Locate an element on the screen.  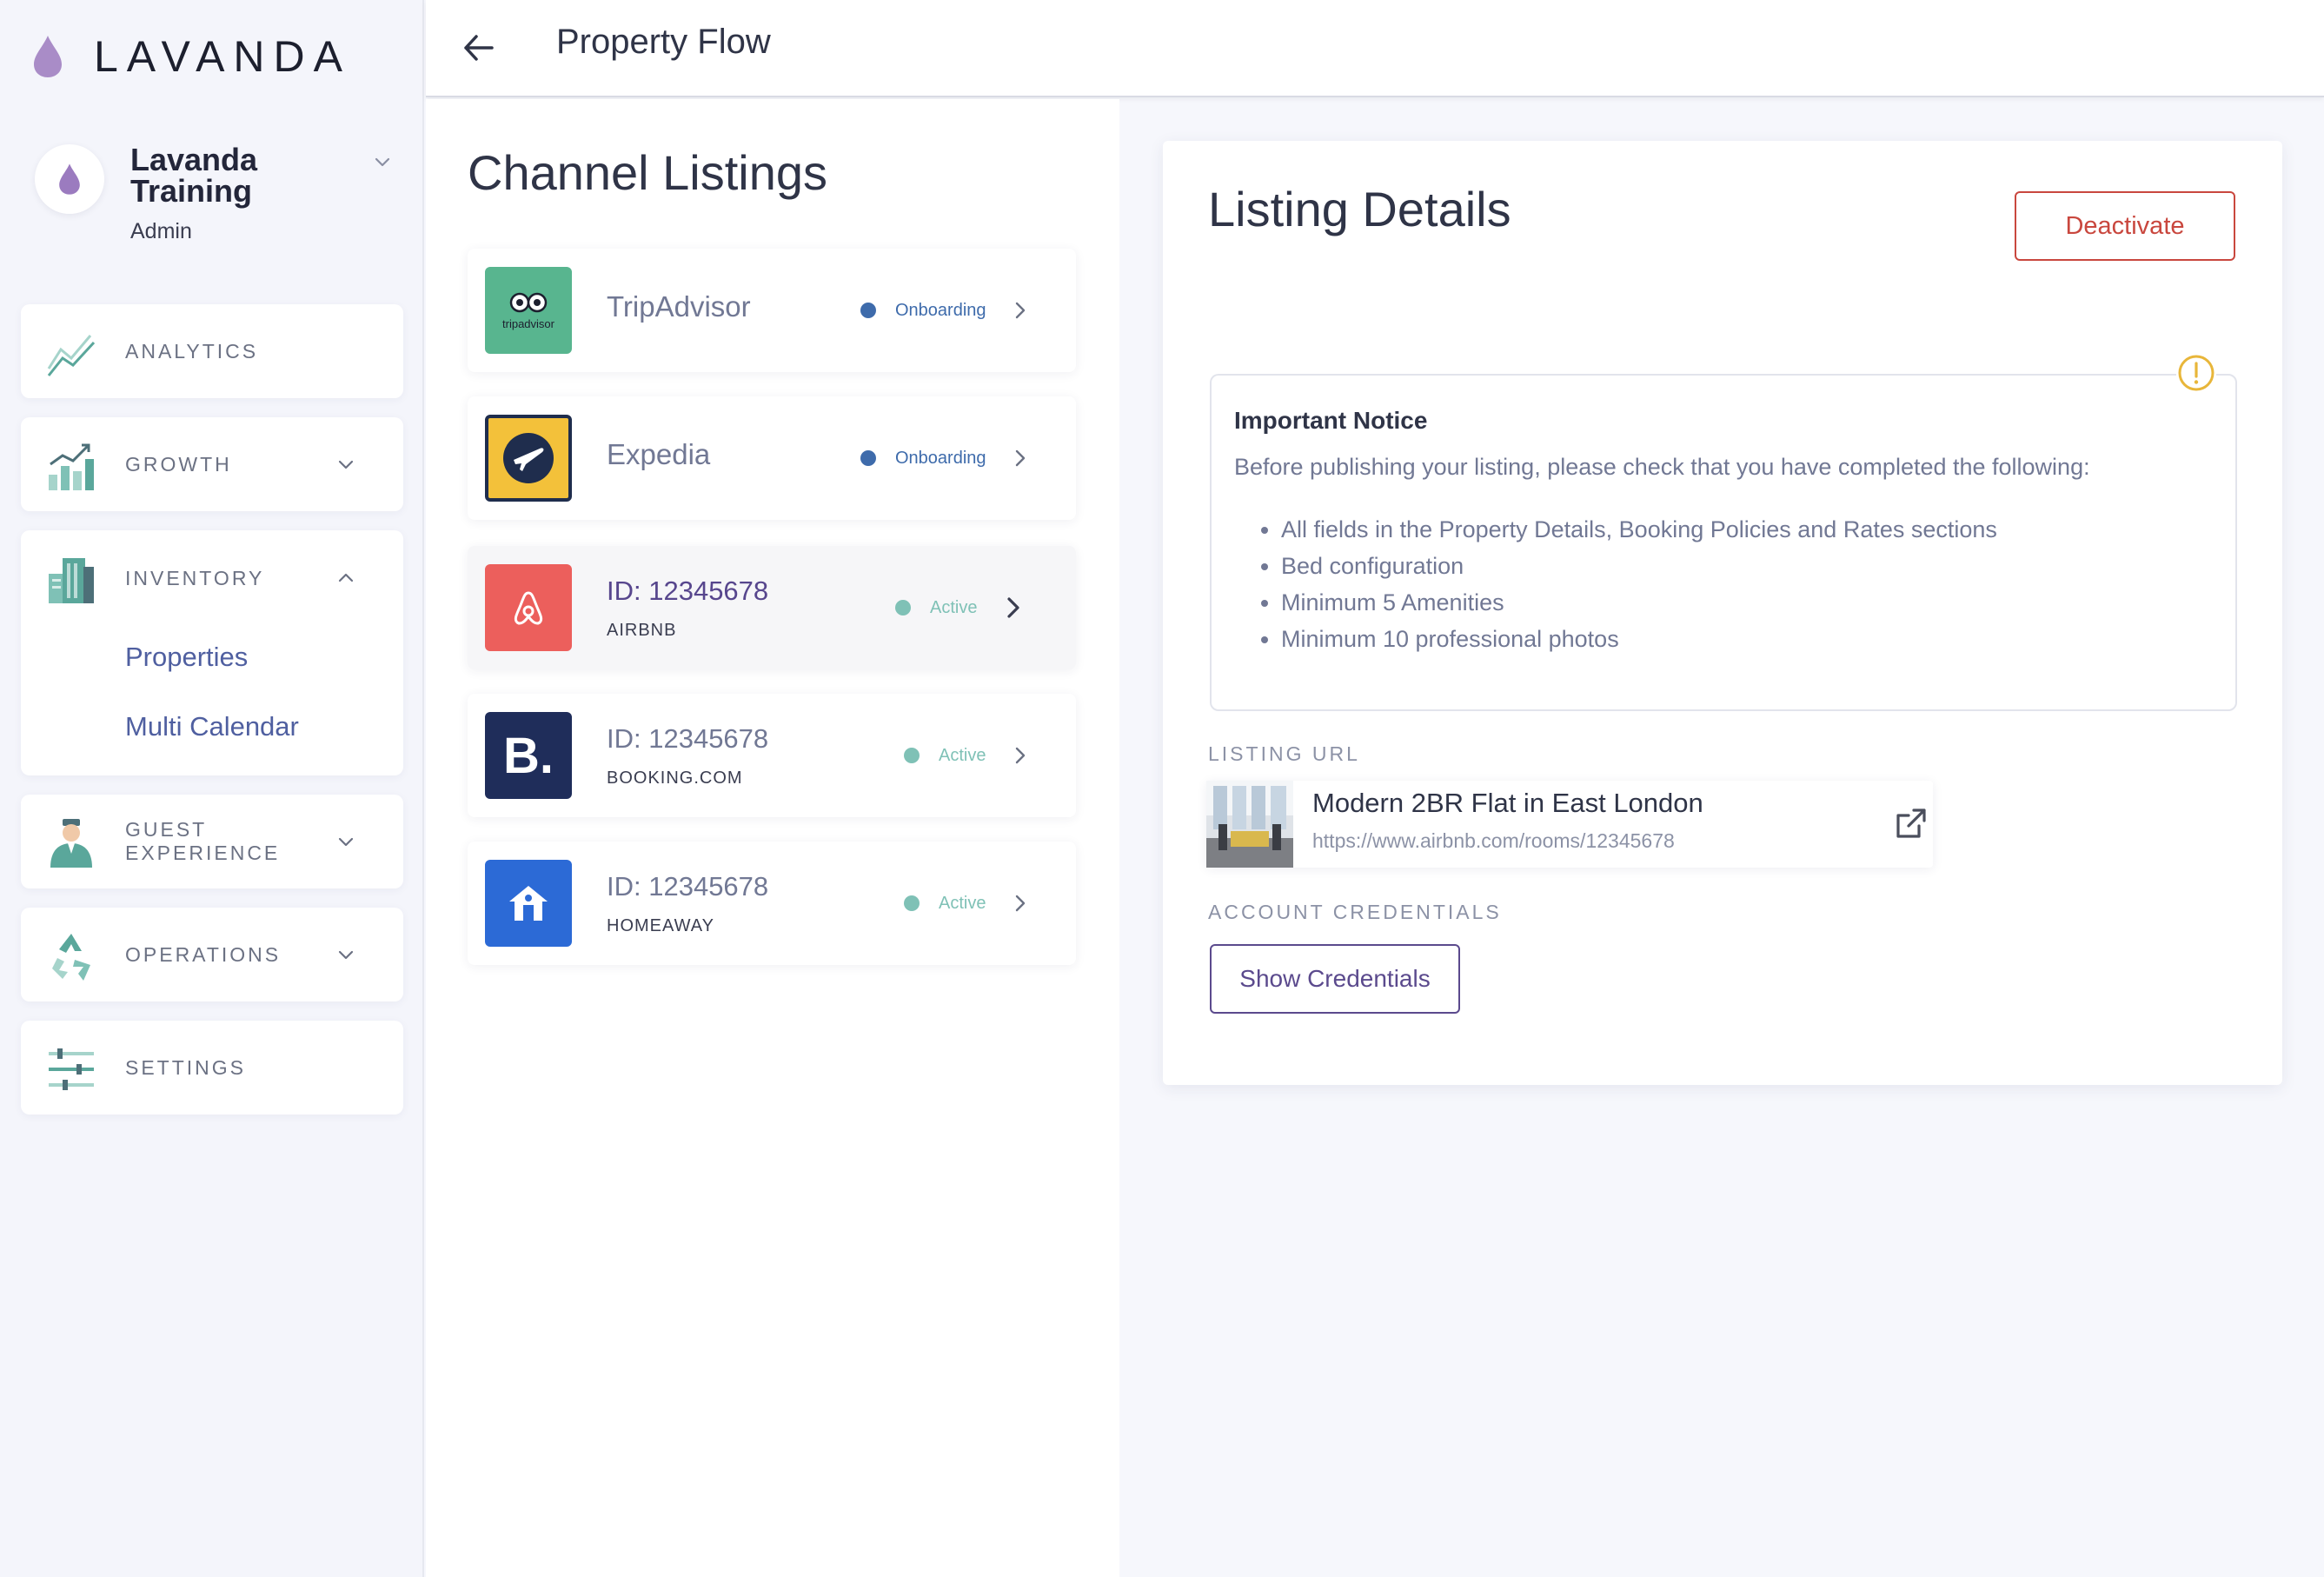
status-badge: Onboarding is located at coordinates (923, 458).